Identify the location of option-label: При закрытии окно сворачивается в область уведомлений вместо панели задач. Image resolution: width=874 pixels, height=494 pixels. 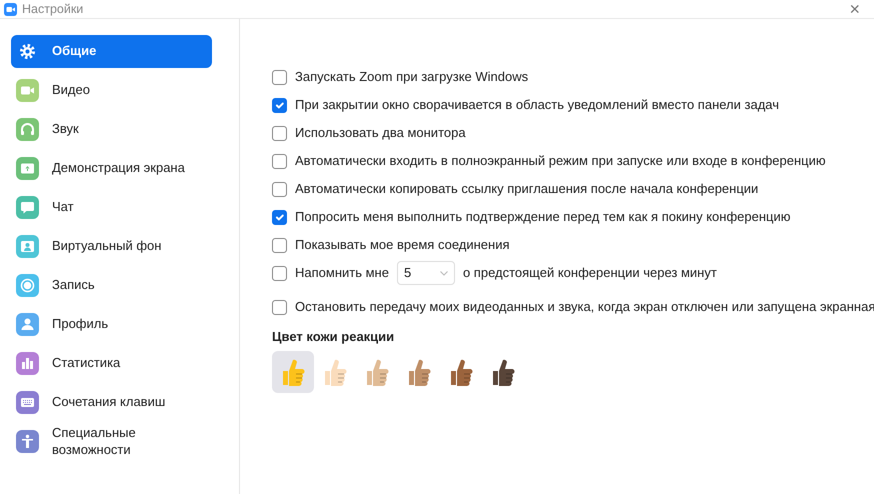
(537, 105).